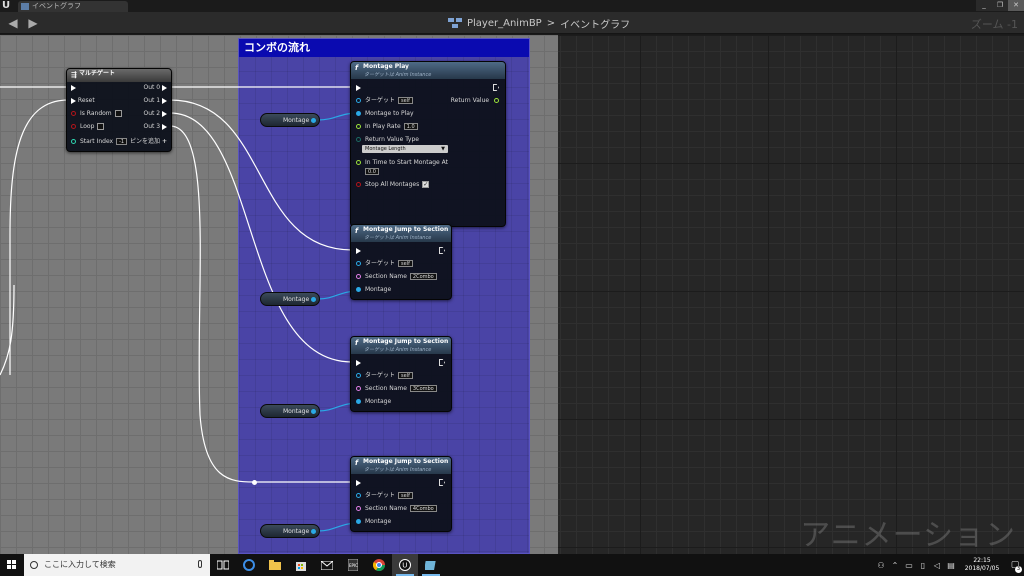  Describe the element at coordinates (384, 376) in the screenshot. I see `jump-2-target-pin: ターゲット self` at that location.